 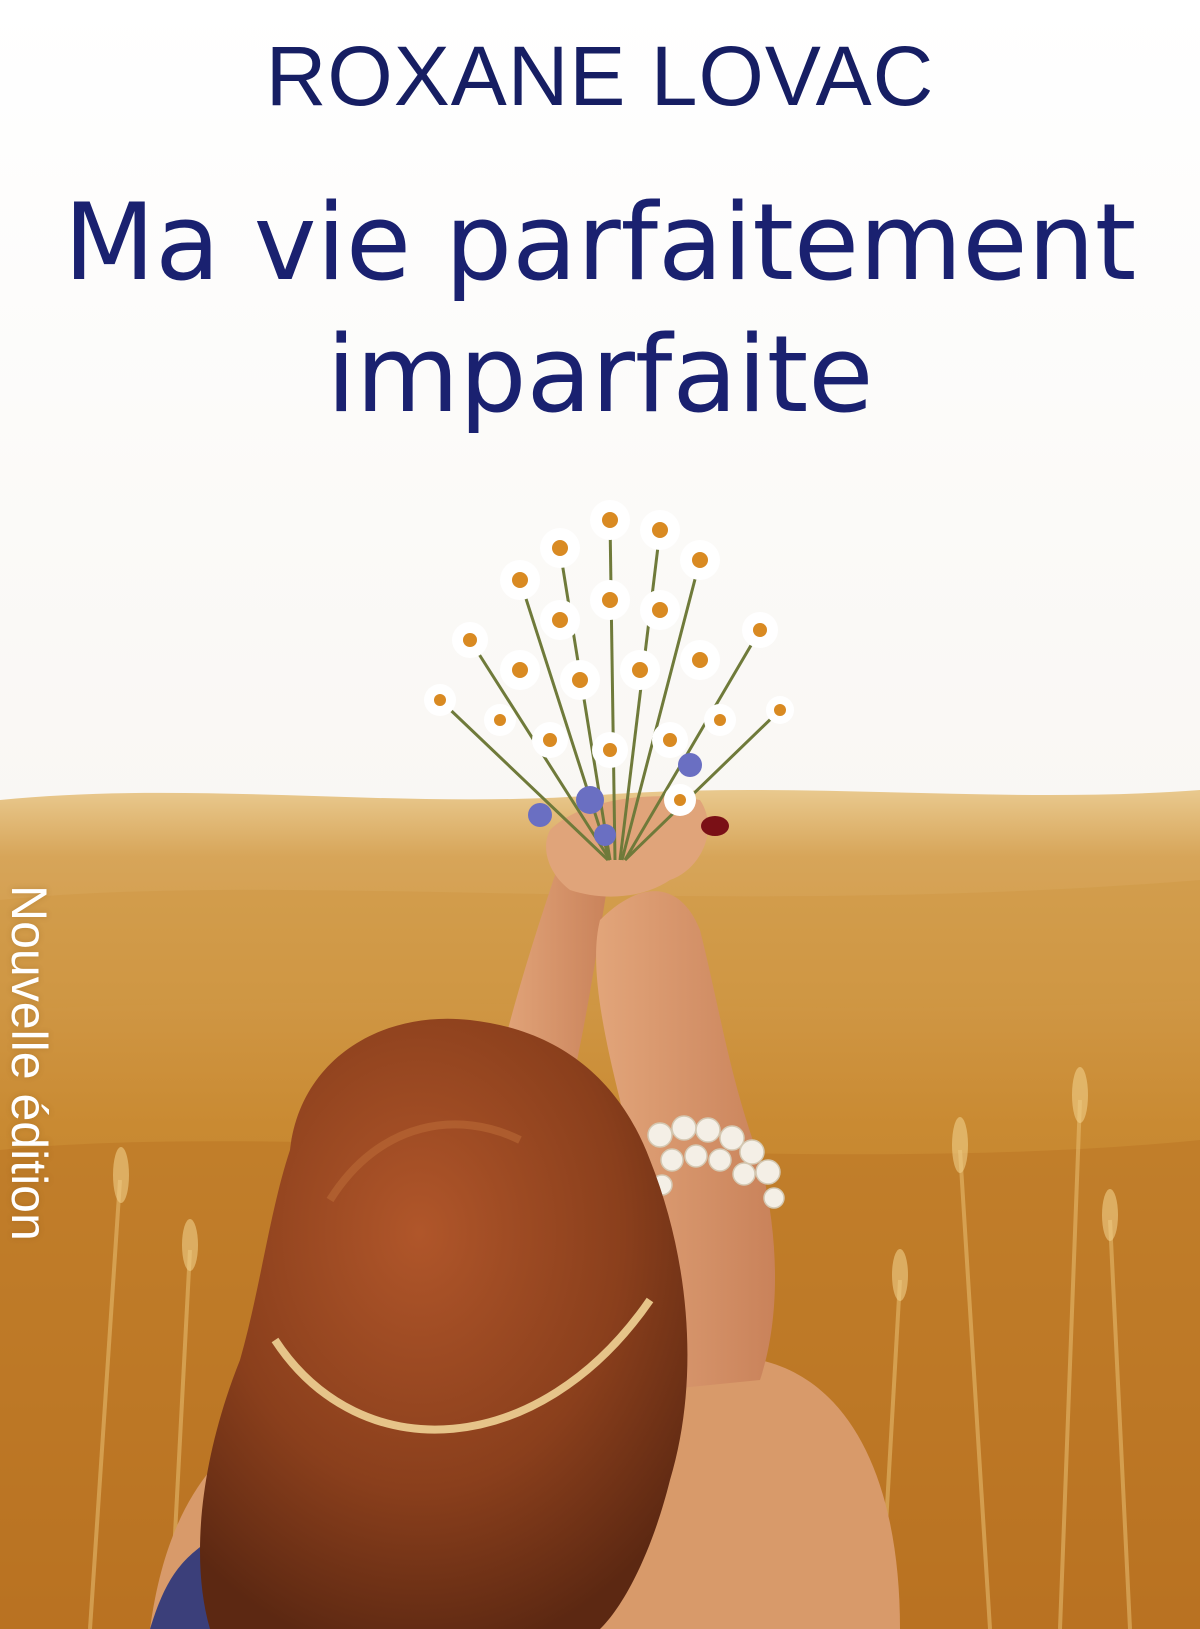 I want to click on book-title-line-2: imparfaite, so click(x=600, y=374).